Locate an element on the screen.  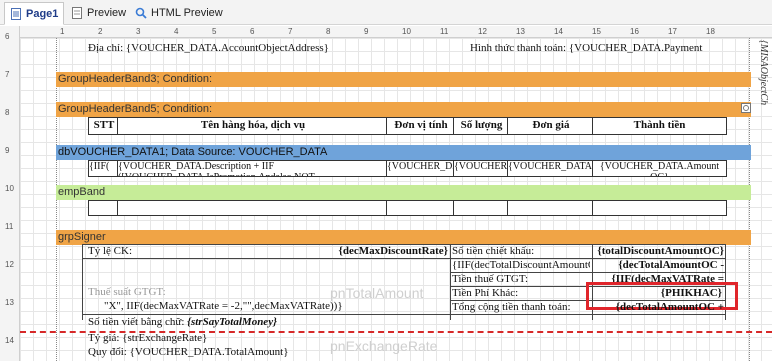
ruler-tick-label: 1 is located at coordinates (62, 31).